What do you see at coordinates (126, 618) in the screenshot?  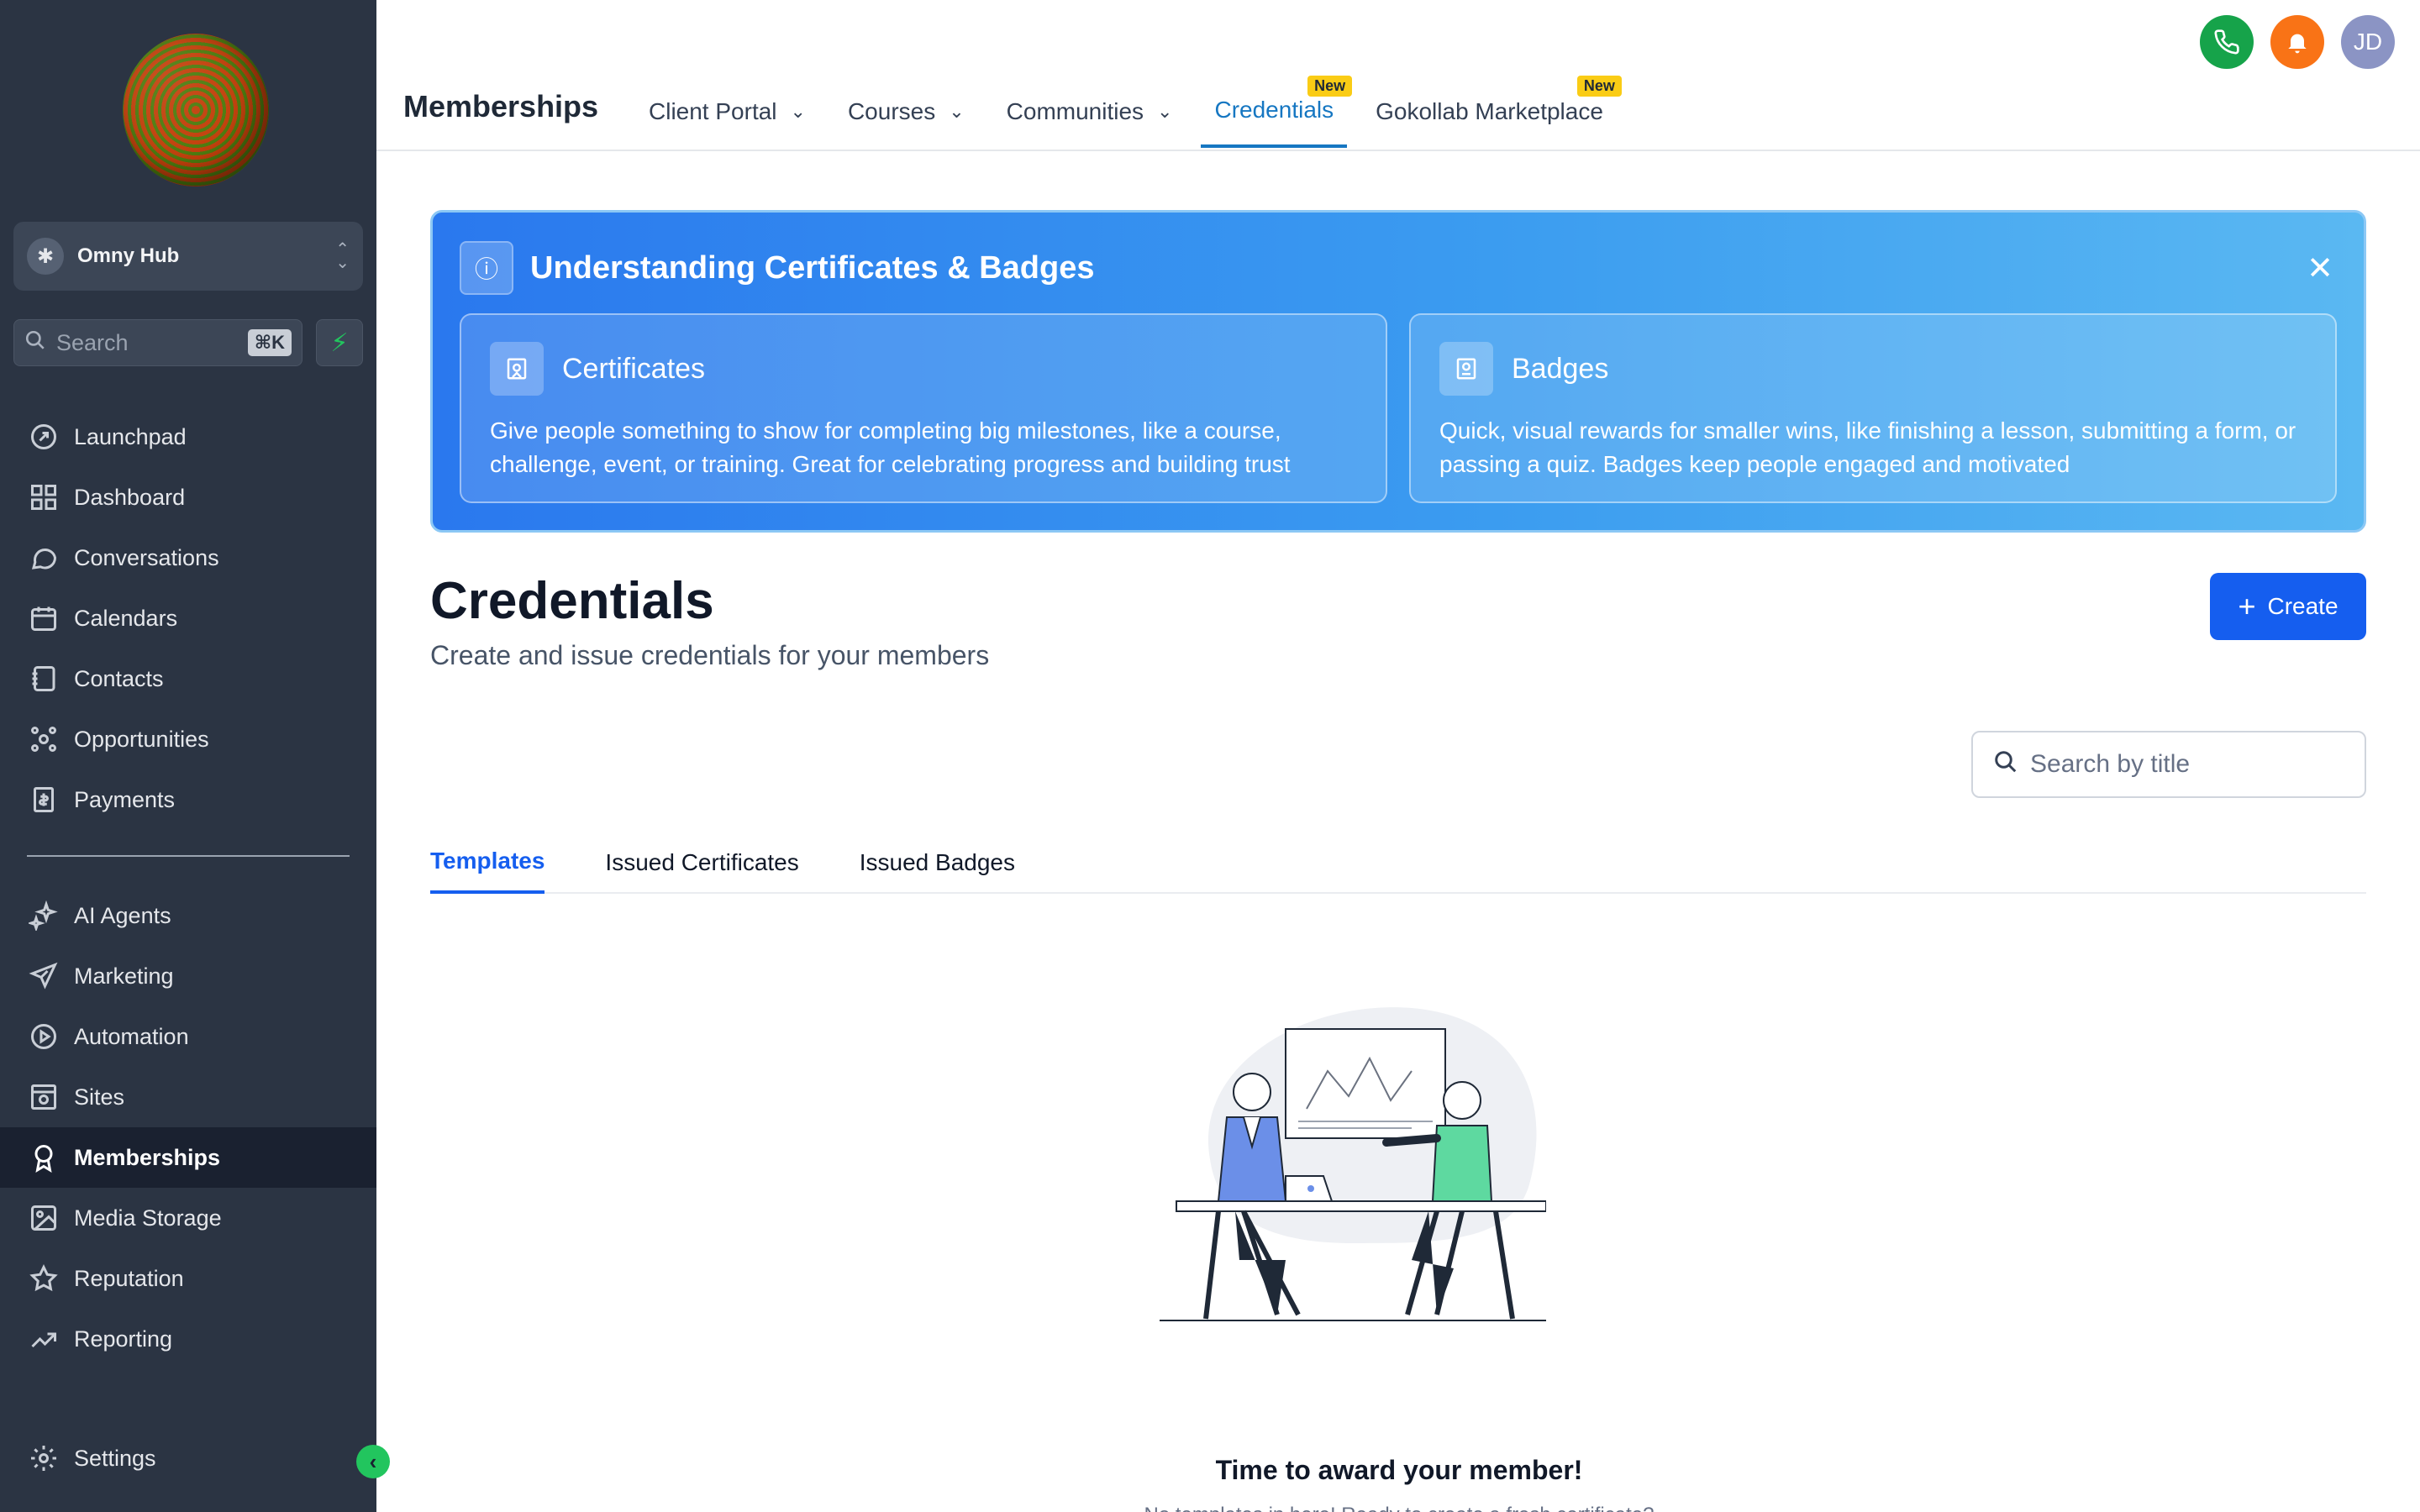 I see `sidebar-item-label: Calendars` at bounding box center [126, 618].